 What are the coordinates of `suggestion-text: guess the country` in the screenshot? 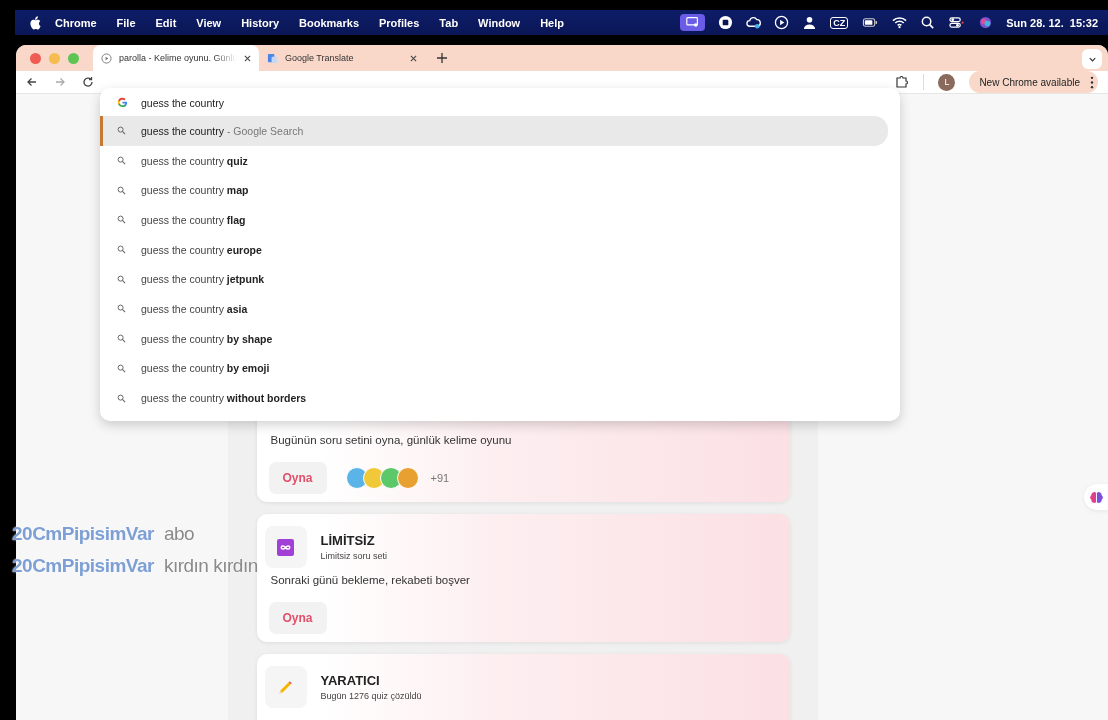 It's located at (182, 130).